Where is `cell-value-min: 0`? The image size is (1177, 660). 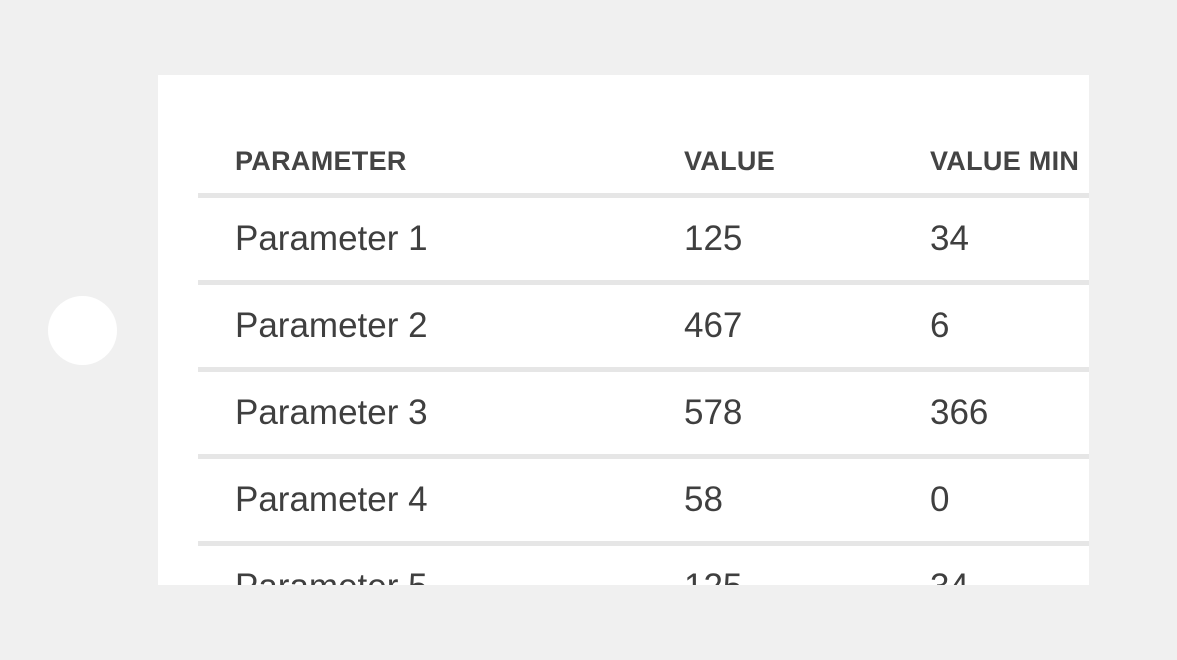
cell-value-min: 0 is located at coordinates (940, 499).